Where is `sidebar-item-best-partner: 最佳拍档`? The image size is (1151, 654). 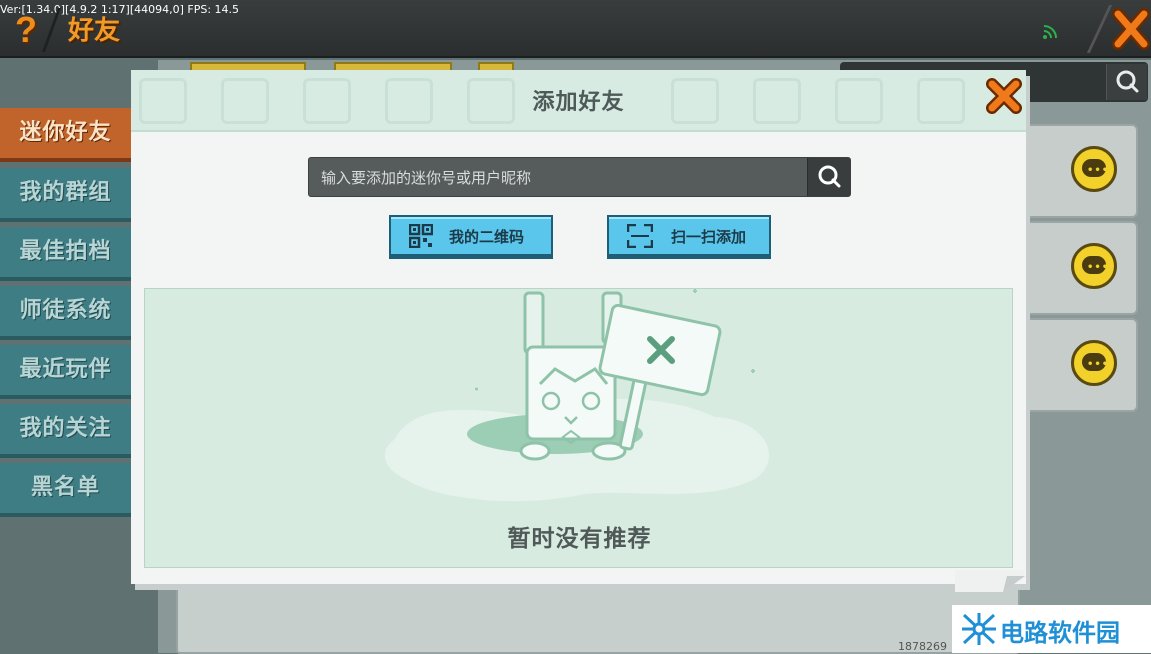
sidebar-item-best-partner: 最佳拍档 is located at coordinates (65, 254).